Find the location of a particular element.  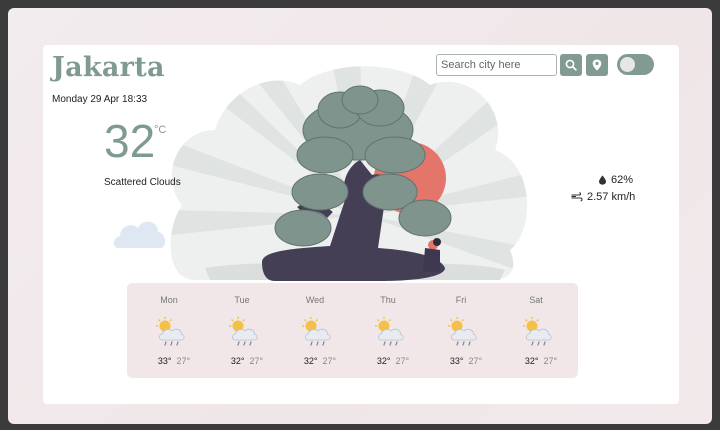

forecast-day-name: Sat is located at coordinates (536, 300).